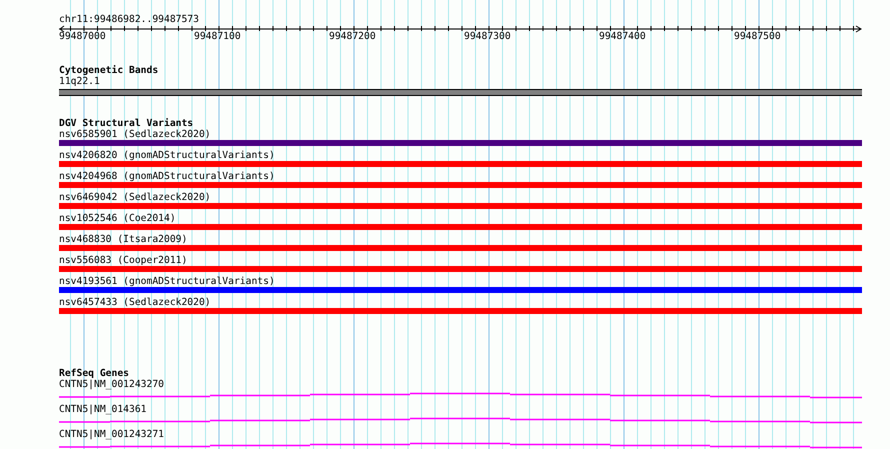  What do you see at coordinates (118, 218) in the screenshot?
I see `feature-label: nsv1052546 (Coe2014)` at bounding box center [118, 218].